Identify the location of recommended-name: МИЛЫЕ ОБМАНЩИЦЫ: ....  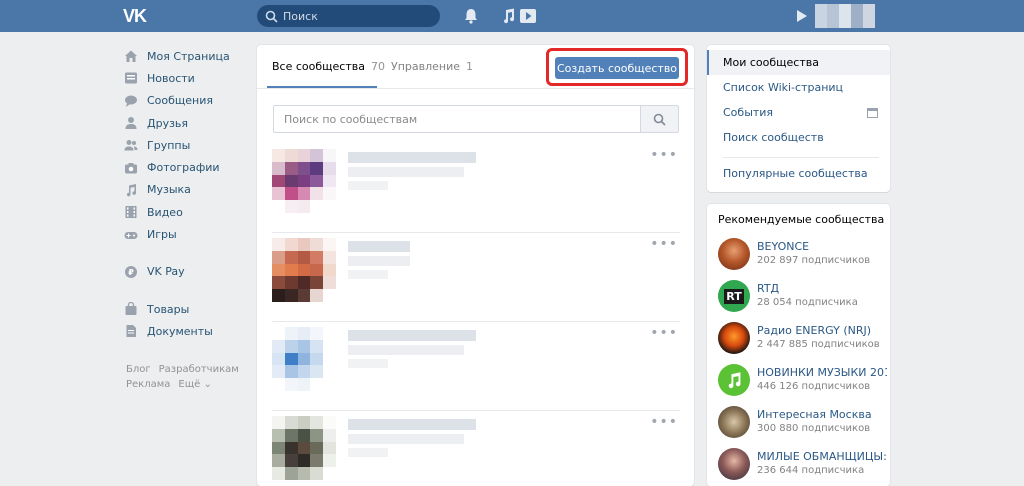
(822, 456).